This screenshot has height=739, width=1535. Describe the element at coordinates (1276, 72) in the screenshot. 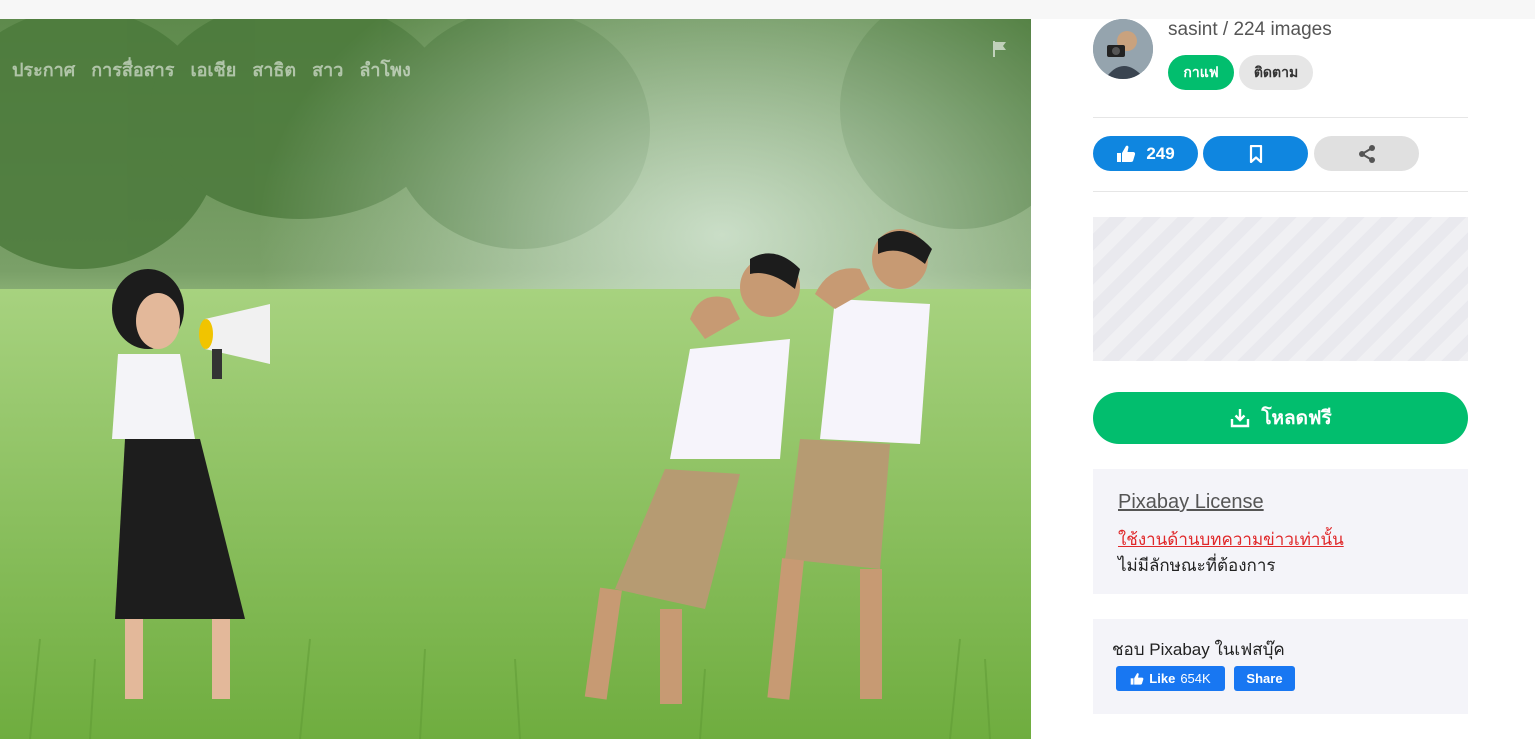

I see `follow-button: ติดตาม` at that location.